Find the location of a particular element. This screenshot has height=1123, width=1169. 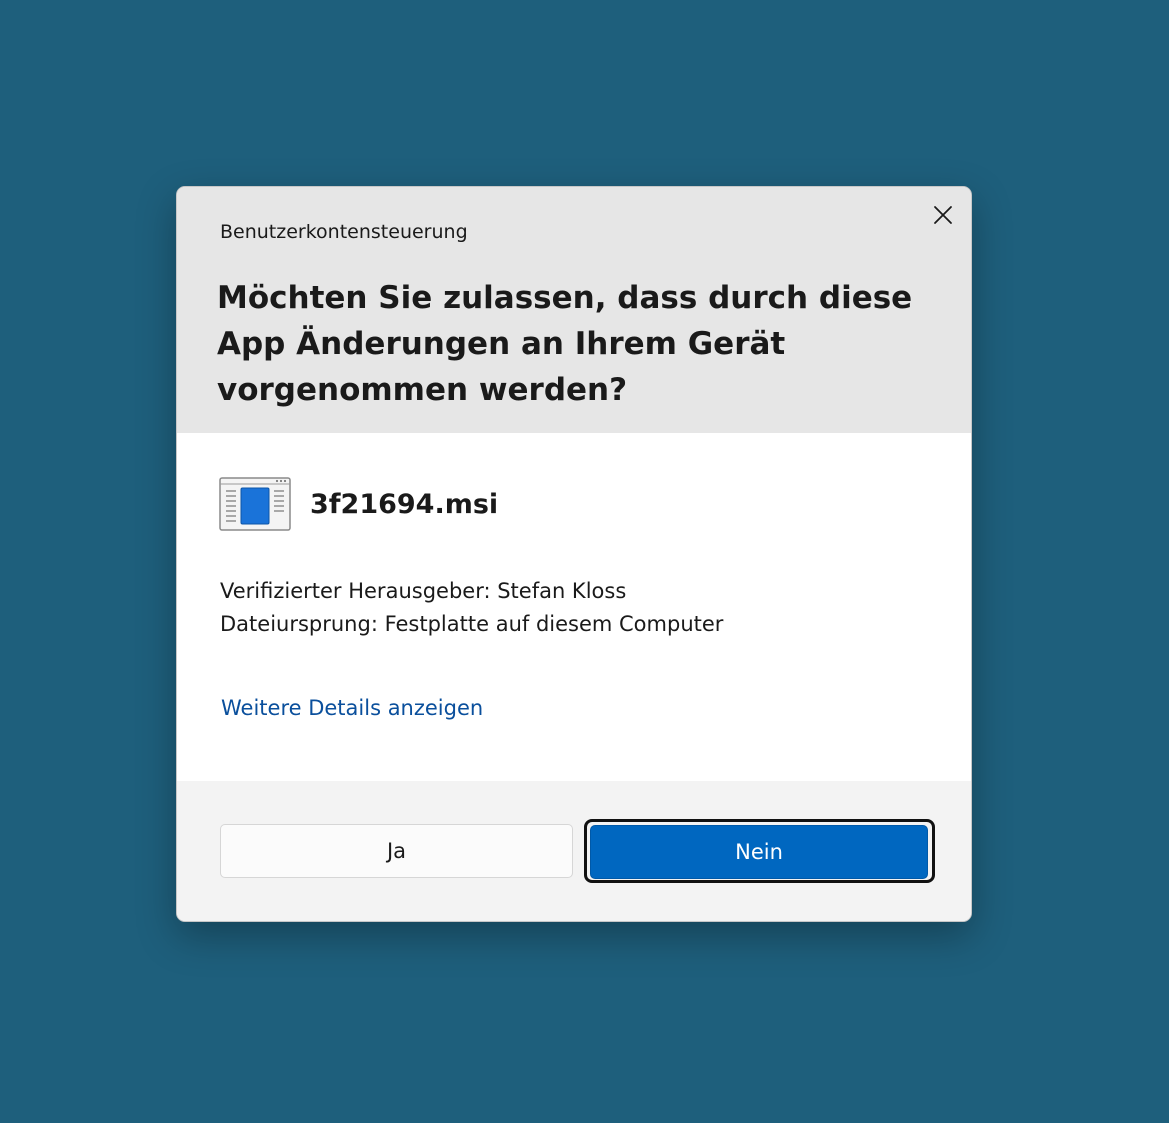

close-button is located at coordinates (943, 215).